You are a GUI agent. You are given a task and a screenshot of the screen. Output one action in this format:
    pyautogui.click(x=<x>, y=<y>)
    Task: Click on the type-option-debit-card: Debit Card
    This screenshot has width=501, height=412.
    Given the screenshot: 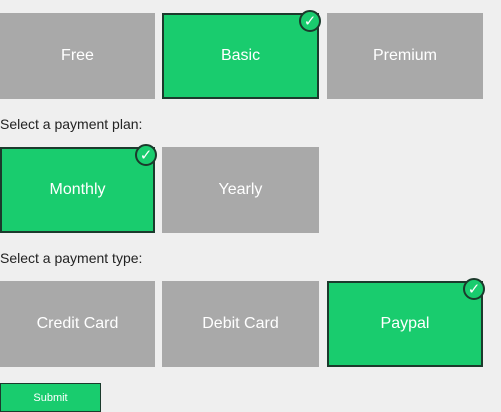 What is the action you would take?
    pyautogui.click(x=240, y=324)
    